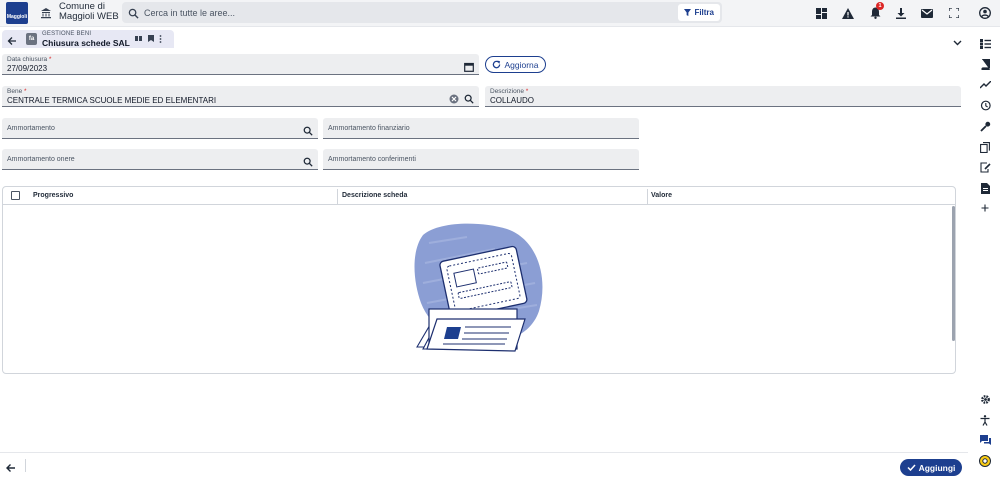 Image resolution: width=1000 pixels, height=478 pixels. Describe the element at coordinates (985, 188) in the screenshot. I see `pdf-document-icon` at that location.